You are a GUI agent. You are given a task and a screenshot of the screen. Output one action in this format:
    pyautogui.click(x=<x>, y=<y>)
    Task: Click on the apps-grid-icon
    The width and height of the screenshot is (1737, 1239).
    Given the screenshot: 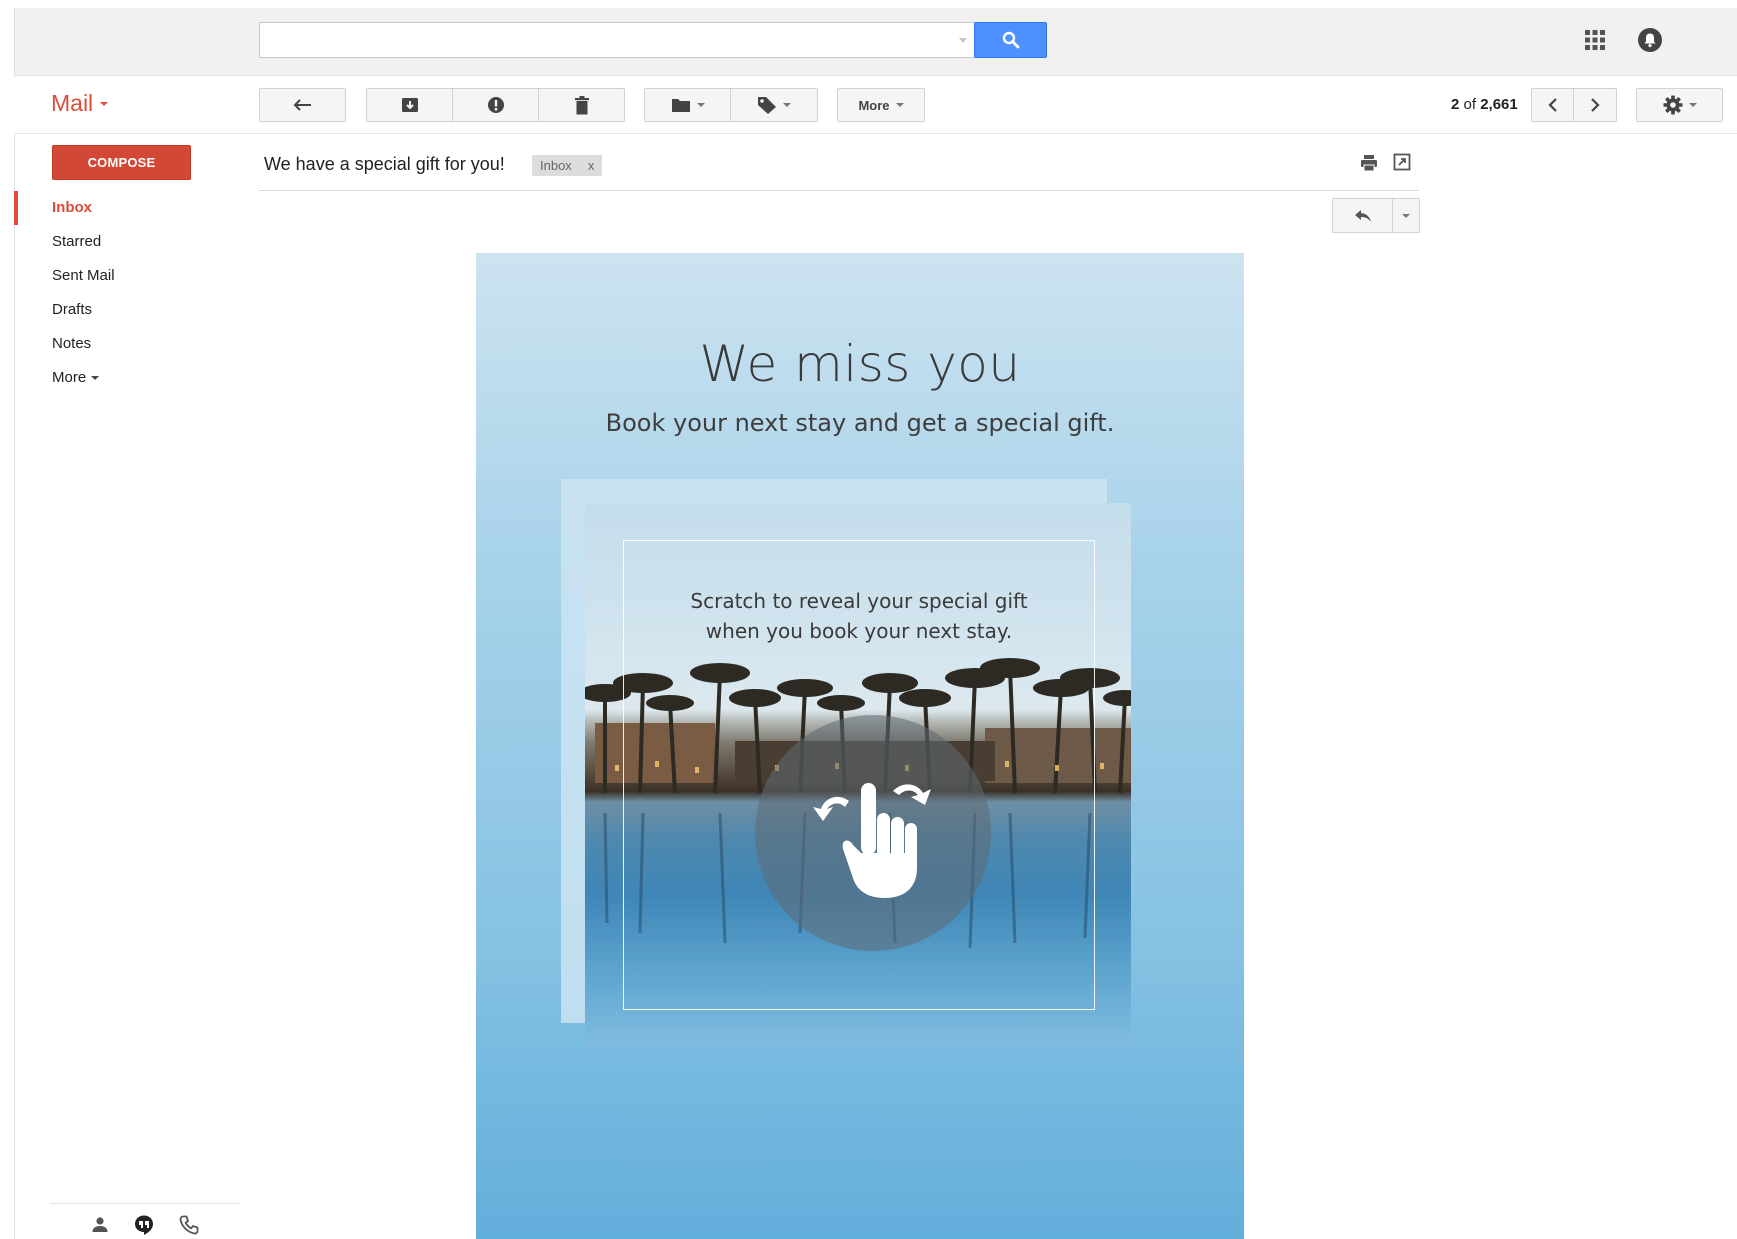 What is the action you would take?
    pyautogui.click(x=1595, y=40)
    